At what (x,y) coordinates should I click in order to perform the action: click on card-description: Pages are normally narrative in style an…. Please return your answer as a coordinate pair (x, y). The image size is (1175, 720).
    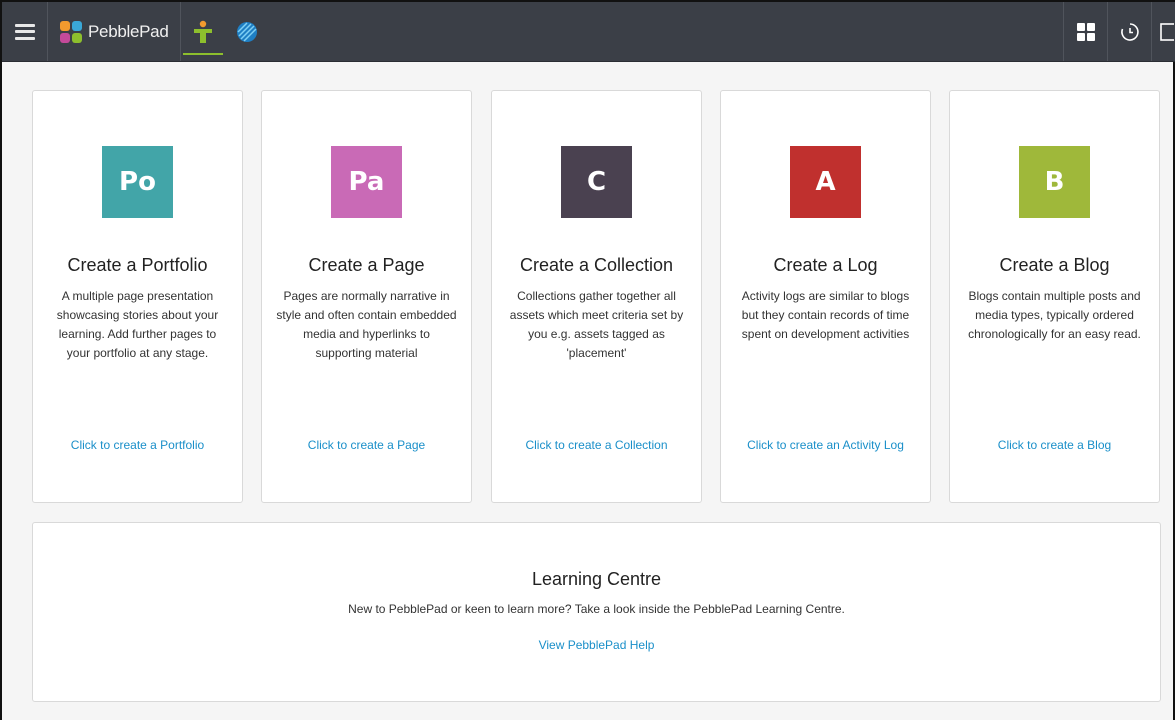
    Looking at the image, I should click on (366, 324).